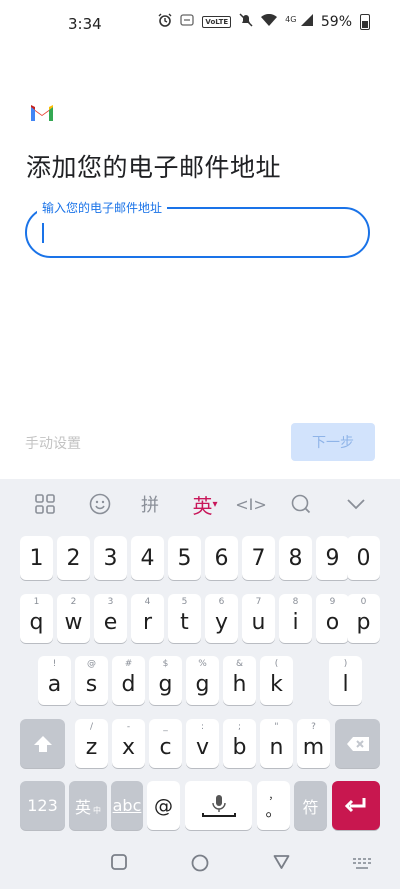 The image size is (400, 889). I want to click on collapse-keyboard-icon, so click(356, 504).